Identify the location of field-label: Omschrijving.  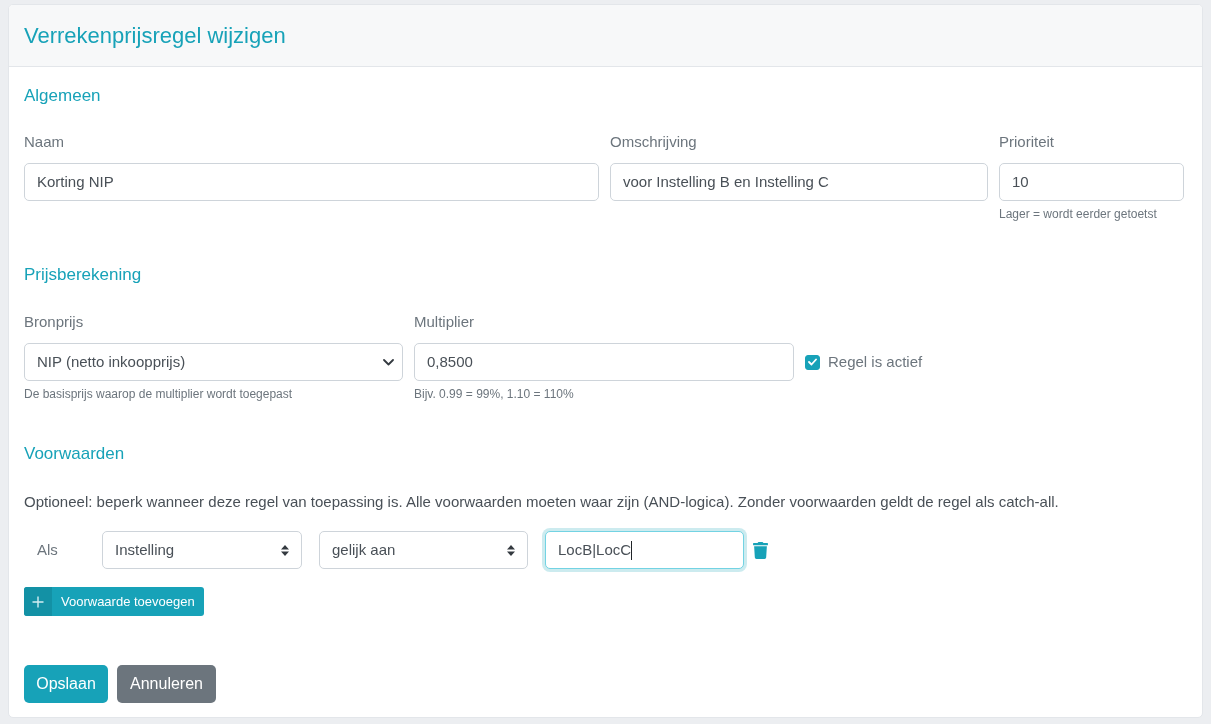
(653, 142).